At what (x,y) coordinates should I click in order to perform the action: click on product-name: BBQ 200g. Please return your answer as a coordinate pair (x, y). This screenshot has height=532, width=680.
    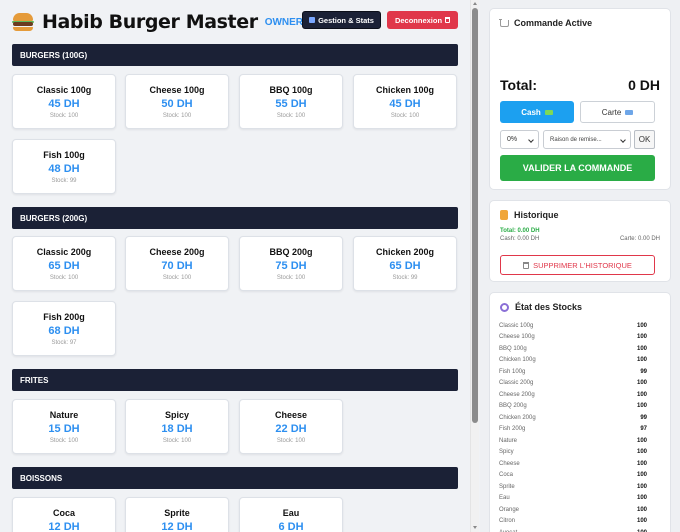
    Looking at the image, I should click on (291, 252).